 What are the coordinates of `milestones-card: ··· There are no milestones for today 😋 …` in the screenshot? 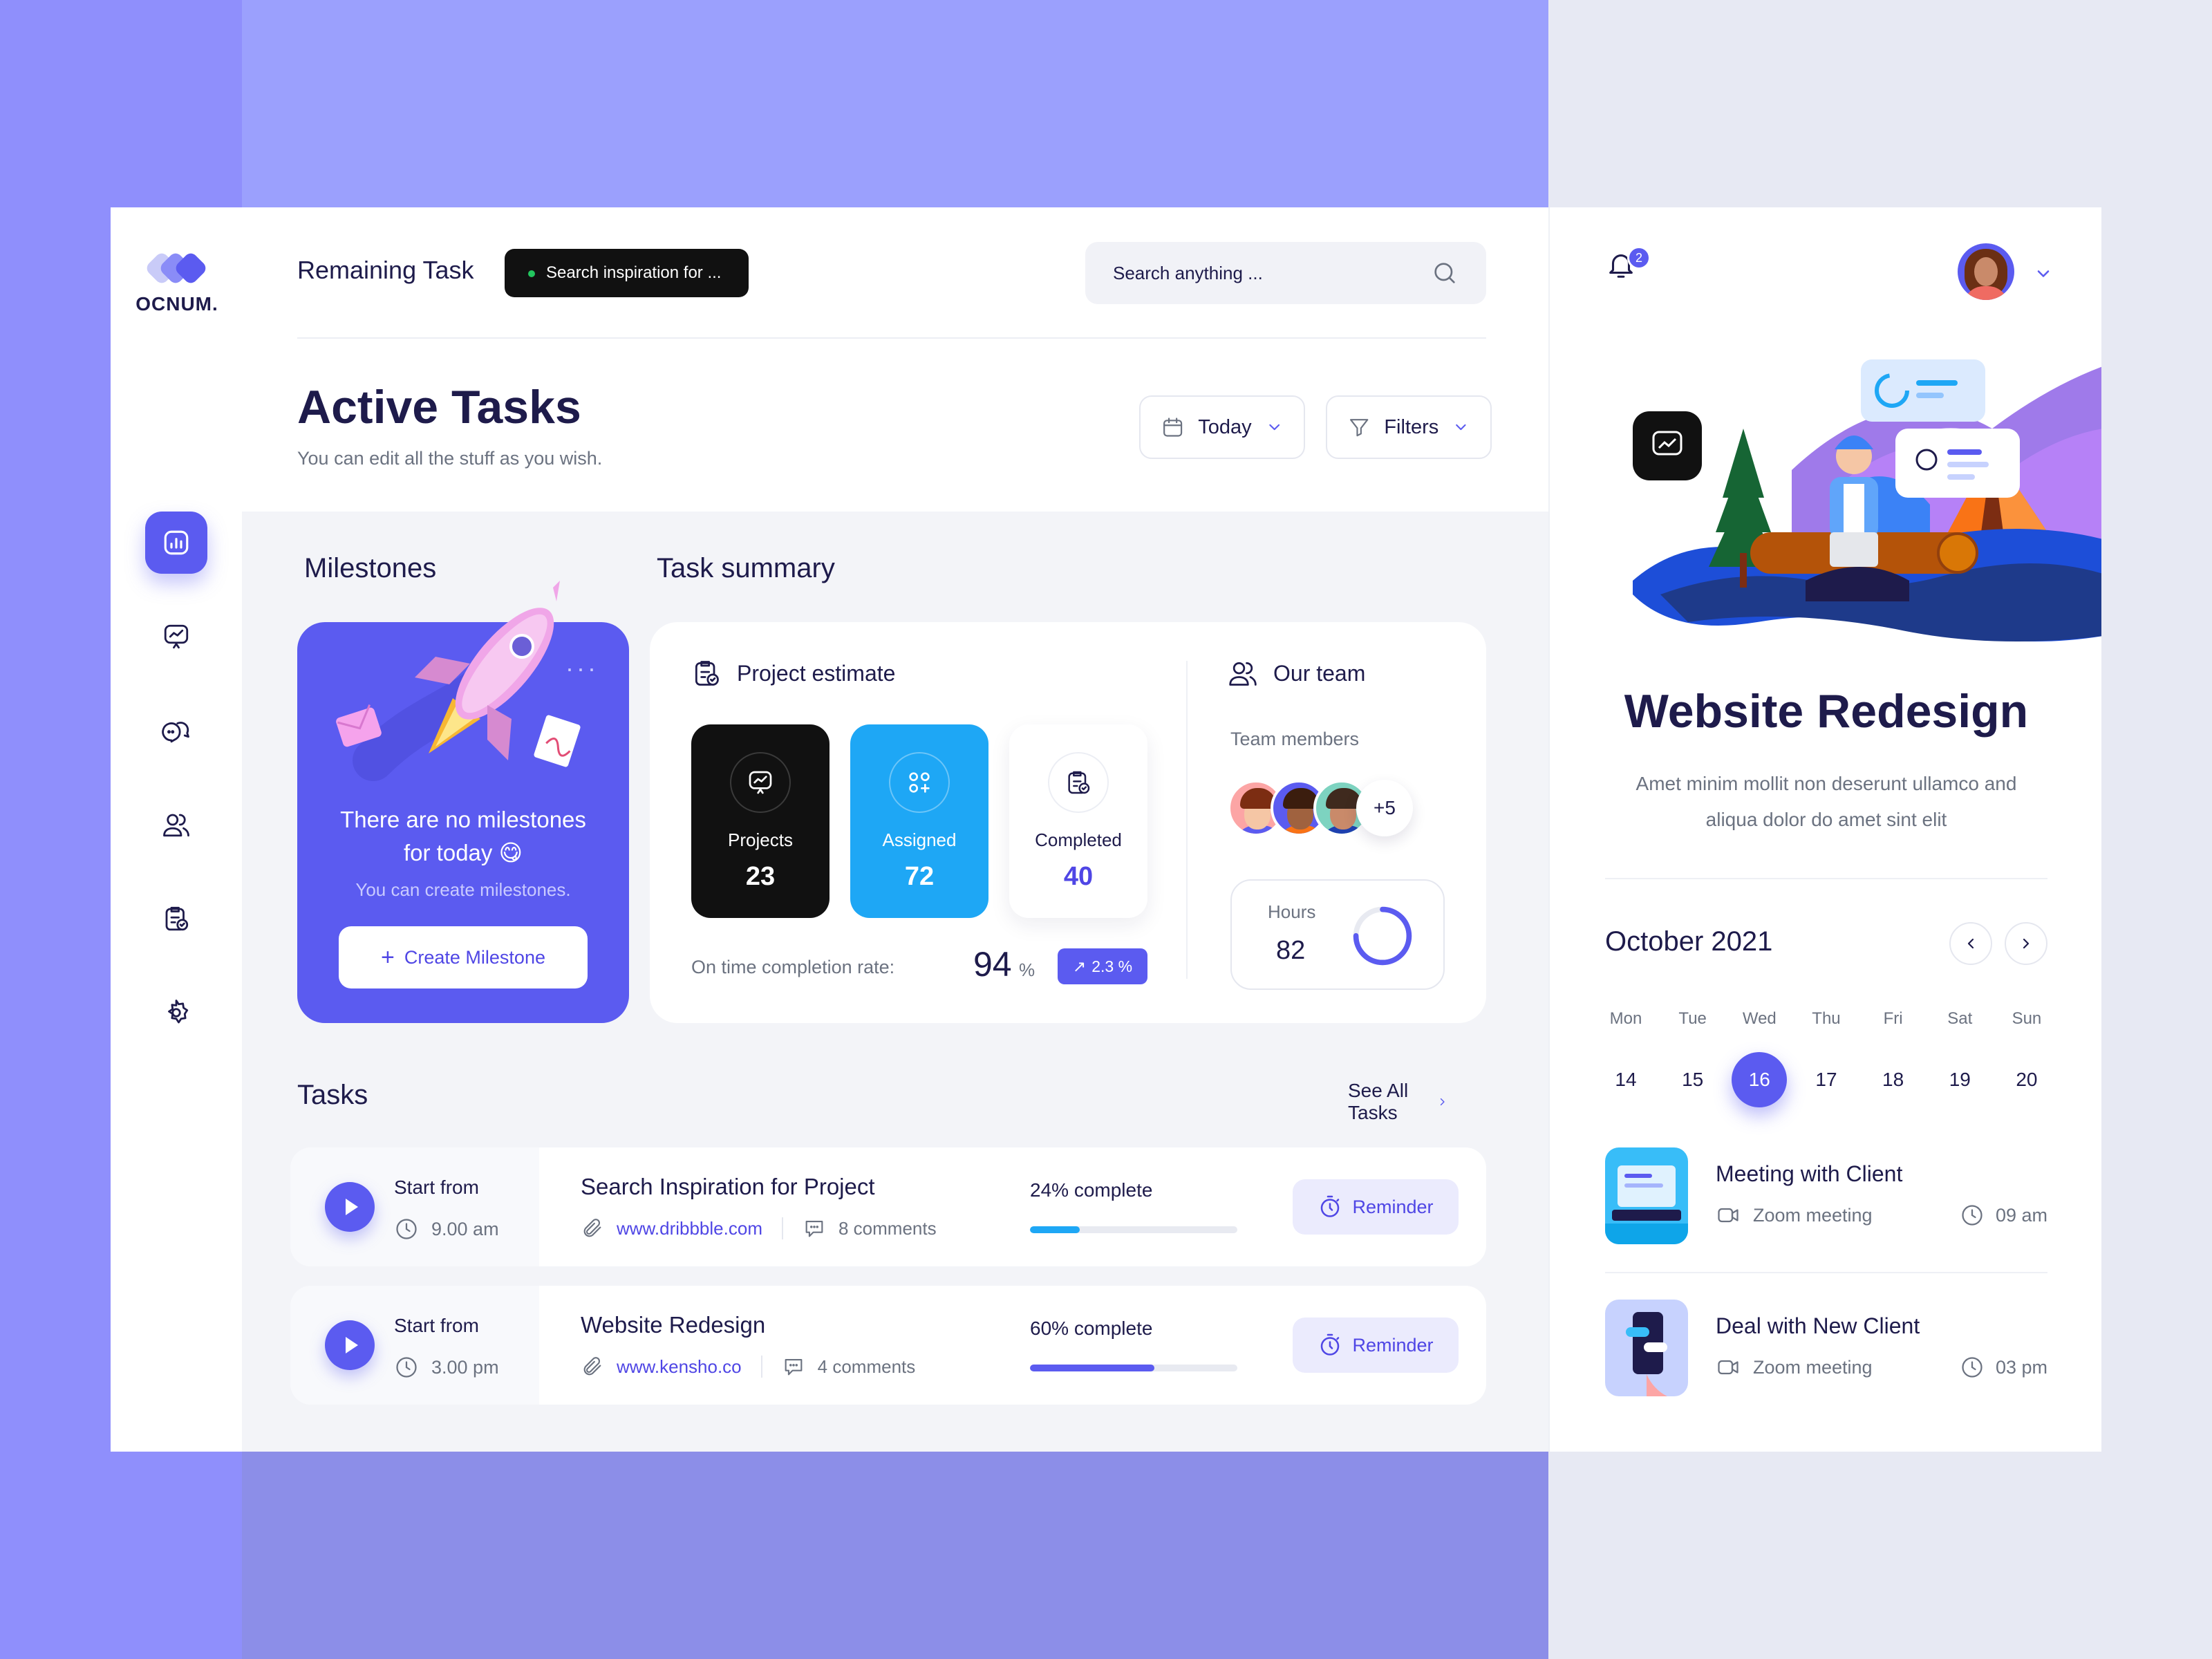 It's located at (463, 802).